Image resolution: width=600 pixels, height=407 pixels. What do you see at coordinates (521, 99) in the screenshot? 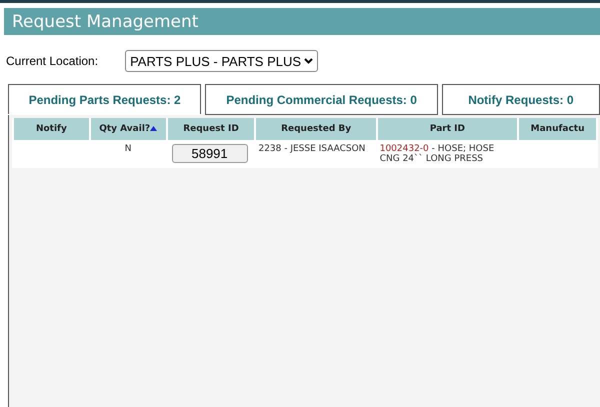
I see `tab: Notify Requests: 0` at bounding box center [521, 99].